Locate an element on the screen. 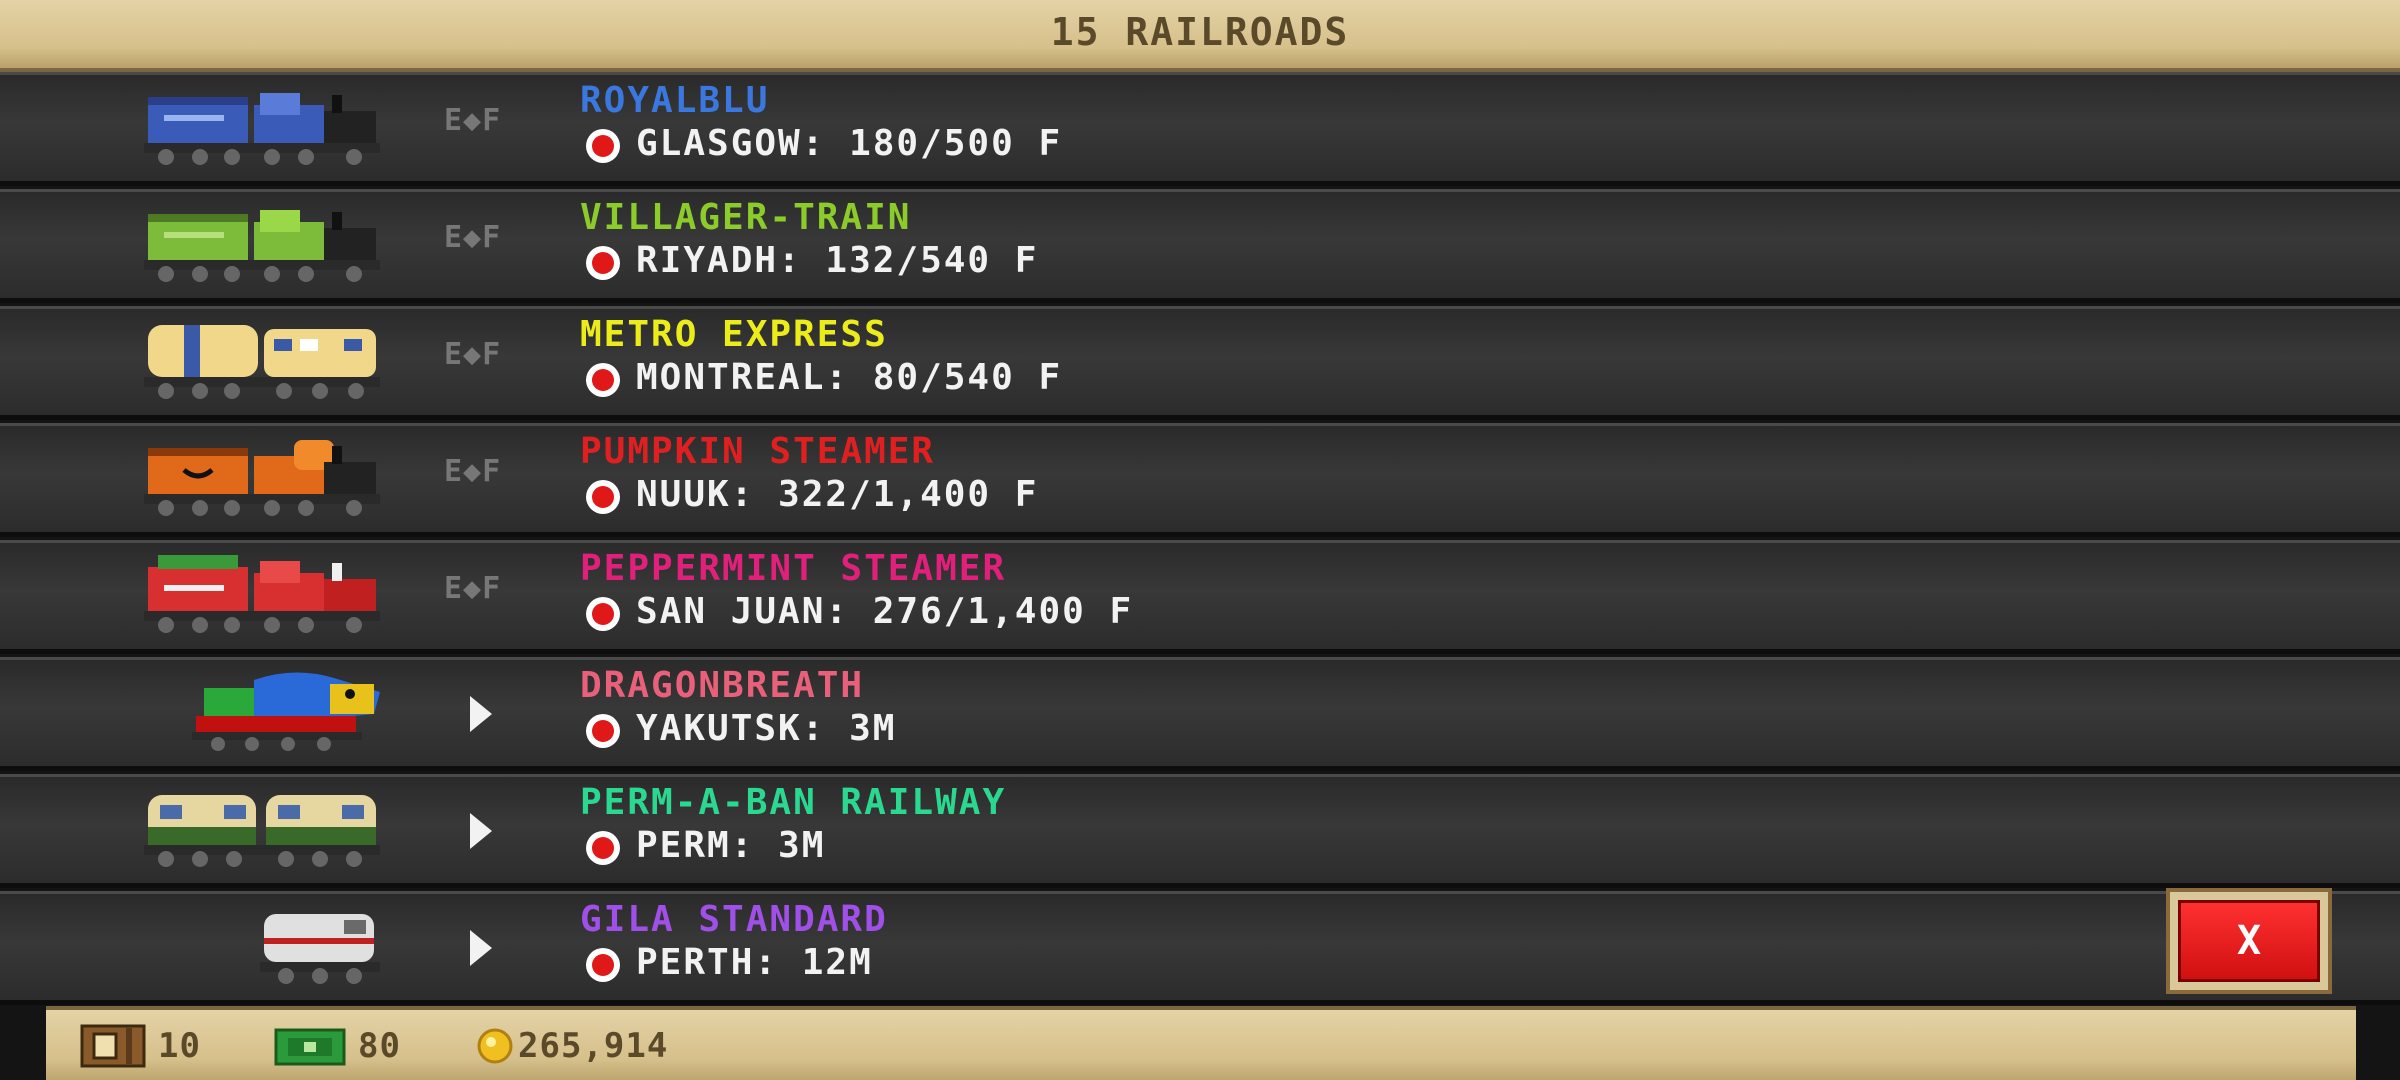  railroad-row: E◆F METRO EXPRESS MONTREAL: 80/540 F is located at coordinates (1200, 363).